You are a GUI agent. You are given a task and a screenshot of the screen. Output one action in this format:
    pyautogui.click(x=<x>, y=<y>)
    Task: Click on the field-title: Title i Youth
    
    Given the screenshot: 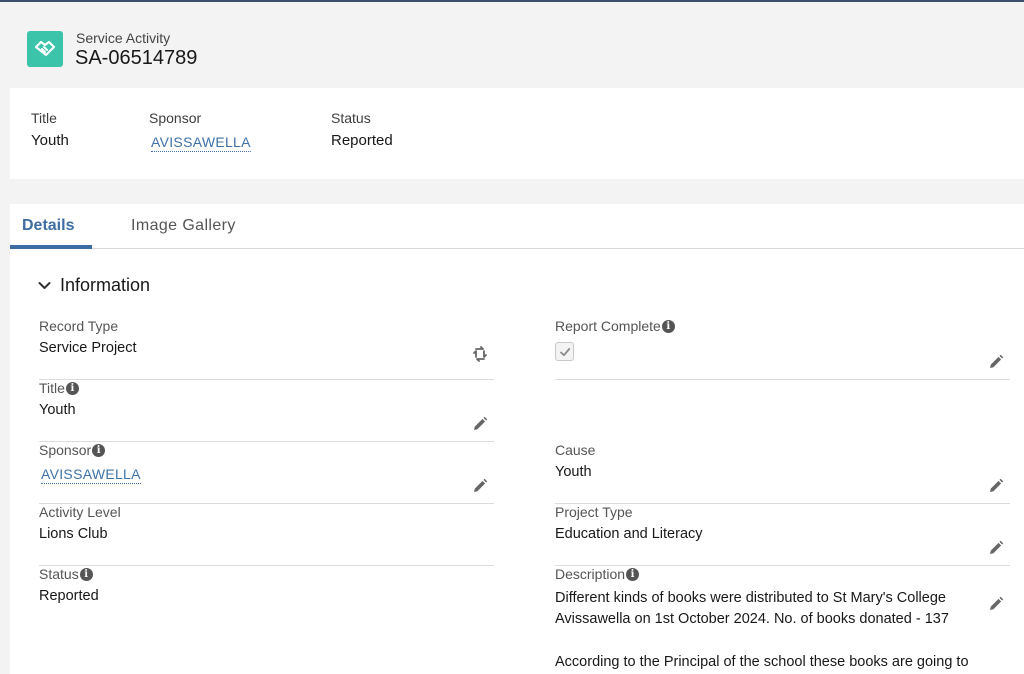 What is the action you would take?
    pyautogui.click(x=266, y=411)
    